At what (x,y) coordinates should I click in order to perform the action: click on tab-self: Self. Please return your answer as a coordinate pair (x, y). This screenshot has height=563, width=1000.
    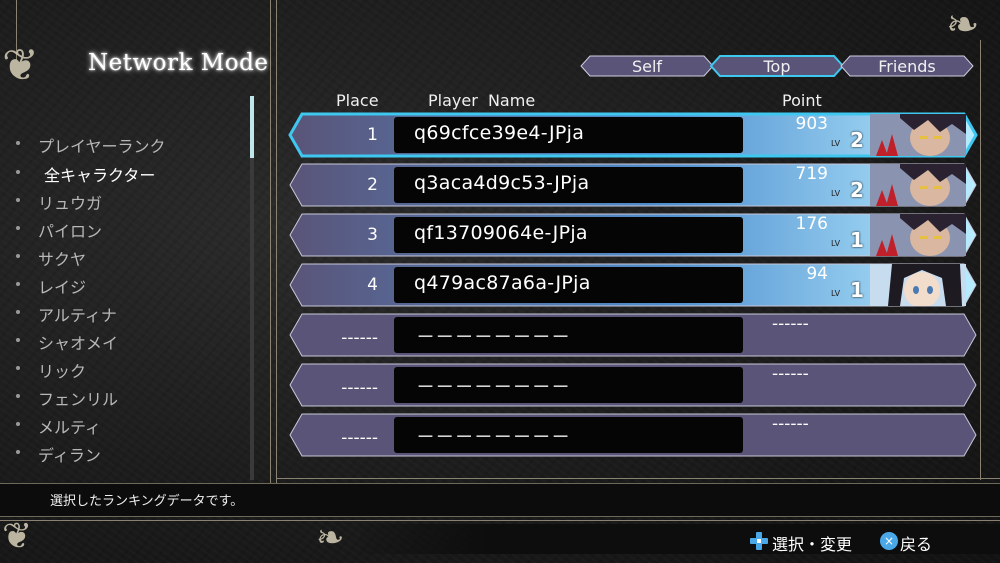
    Looking at the image, I should click on (647, 66).